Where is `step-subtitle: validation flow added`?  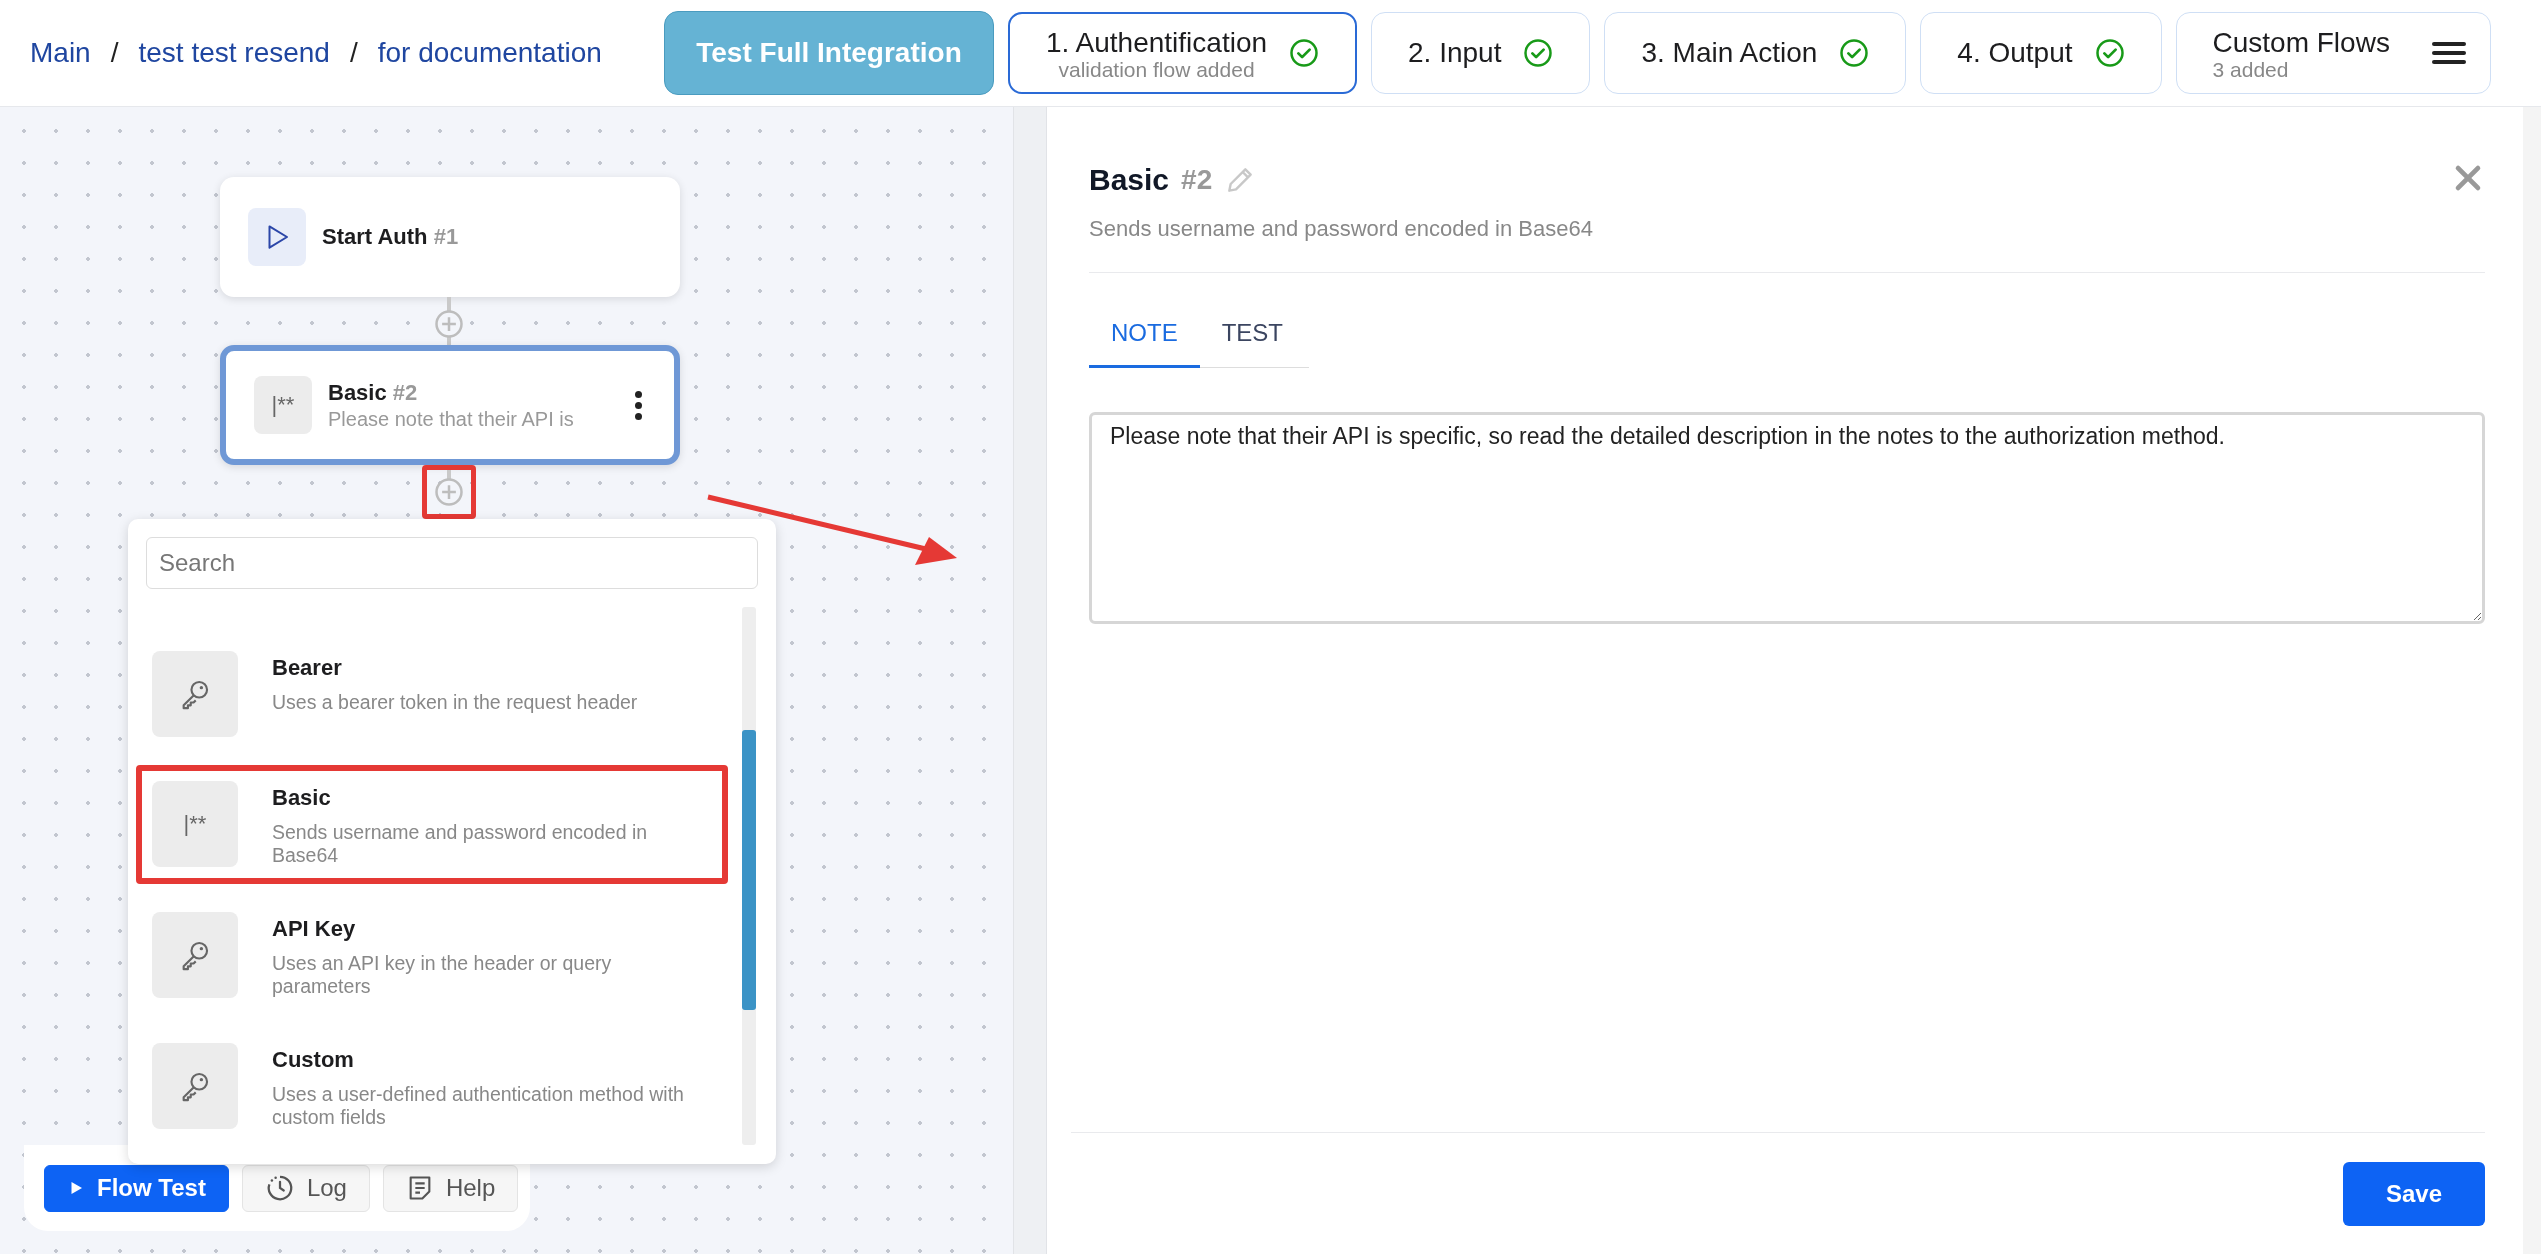 step-subtitle: validation flow added is located at coordinates (1156, 69).